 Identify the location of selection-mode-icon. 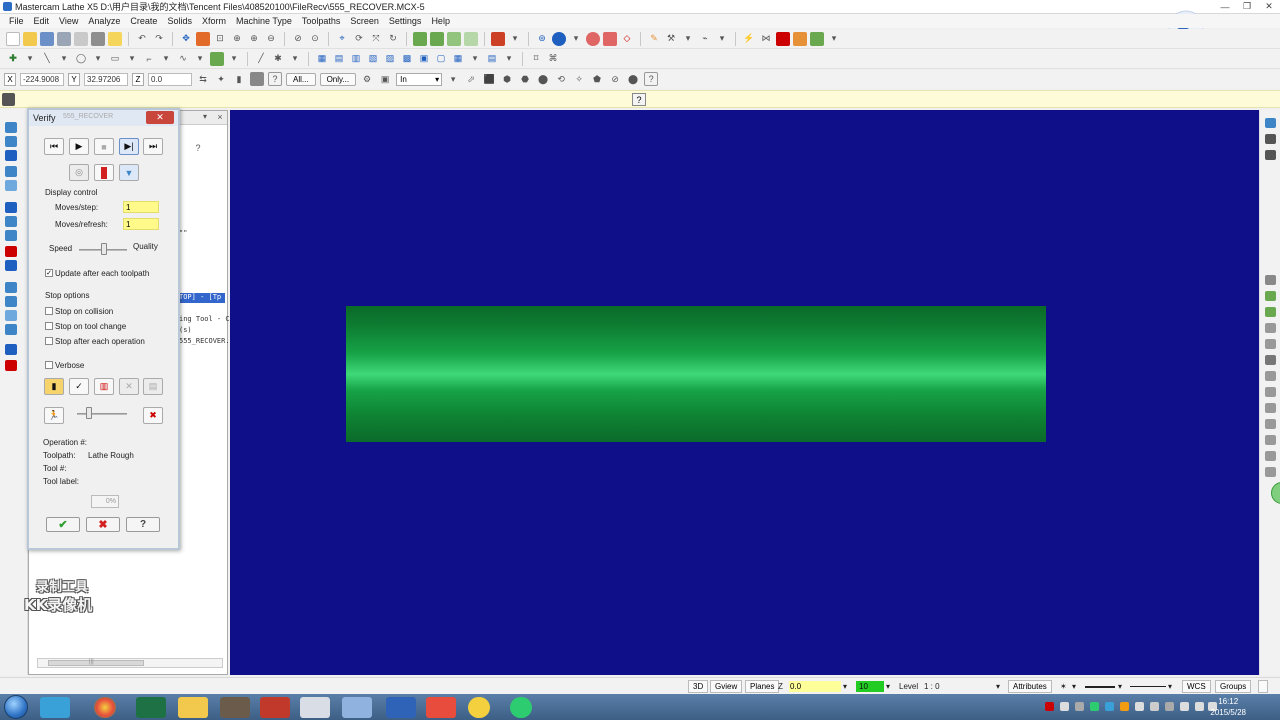
(257, 79).